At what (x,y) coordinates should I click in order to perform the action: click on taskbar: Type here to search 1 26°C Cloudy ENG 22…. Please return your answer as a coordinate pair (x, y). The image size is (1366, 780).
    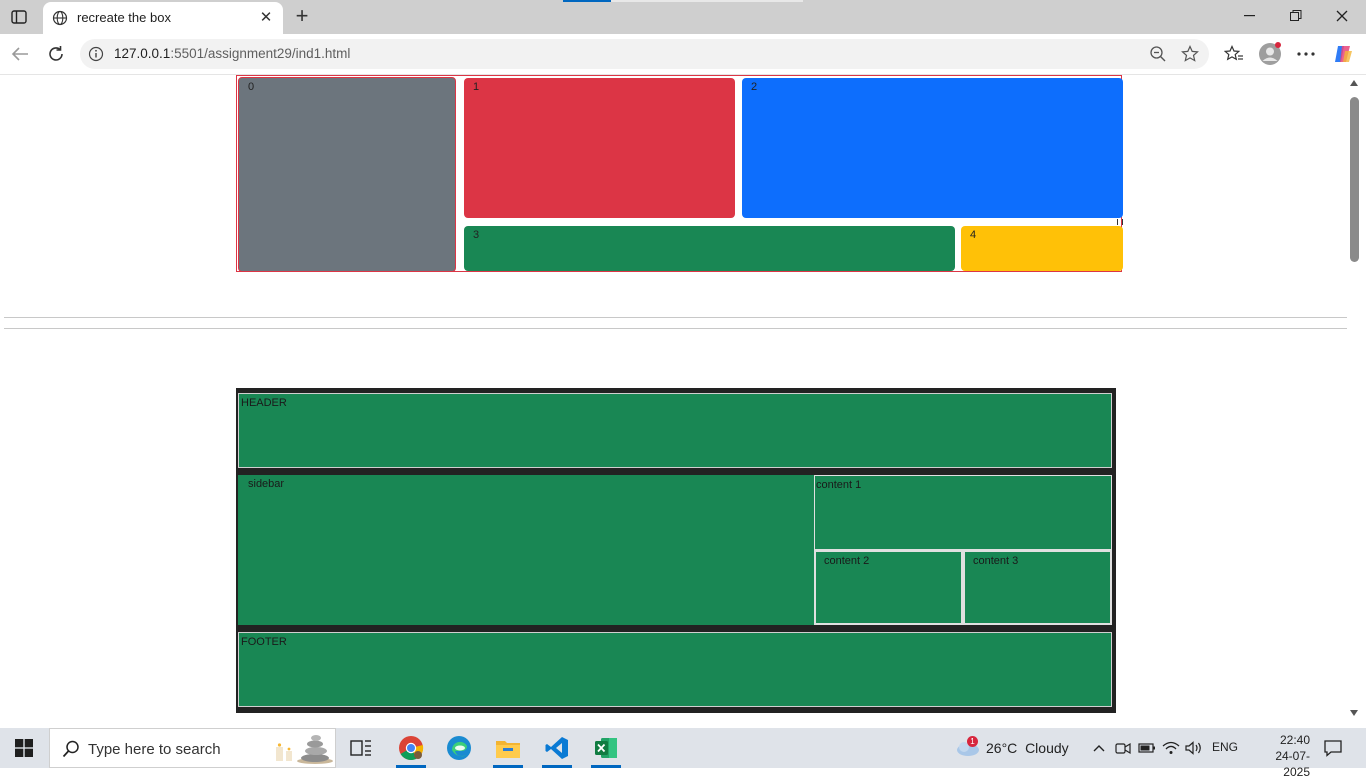
    Looking at the image, I should click on (683, 753).